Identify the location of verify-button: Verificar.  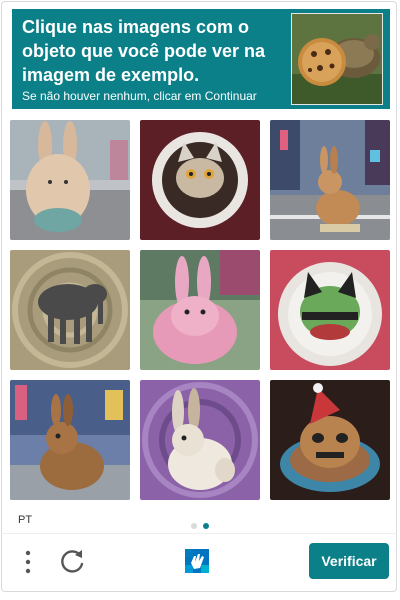
(349, 561).